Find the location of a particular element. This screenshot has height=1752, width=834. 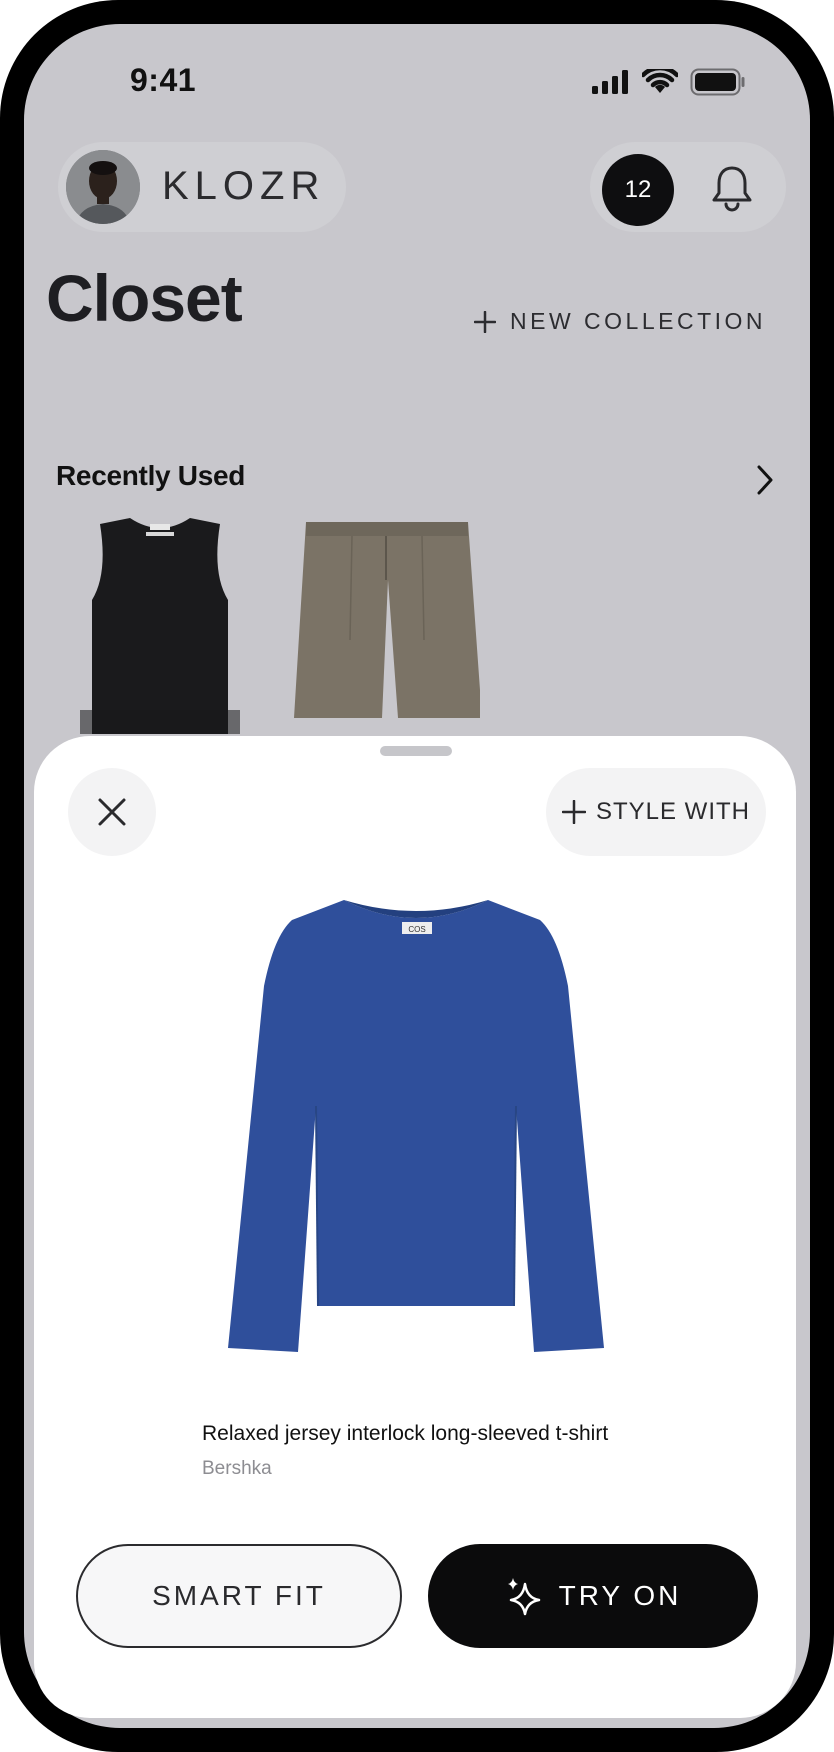

try-on-label: TRY ON is located at coordinates (620, 1595).